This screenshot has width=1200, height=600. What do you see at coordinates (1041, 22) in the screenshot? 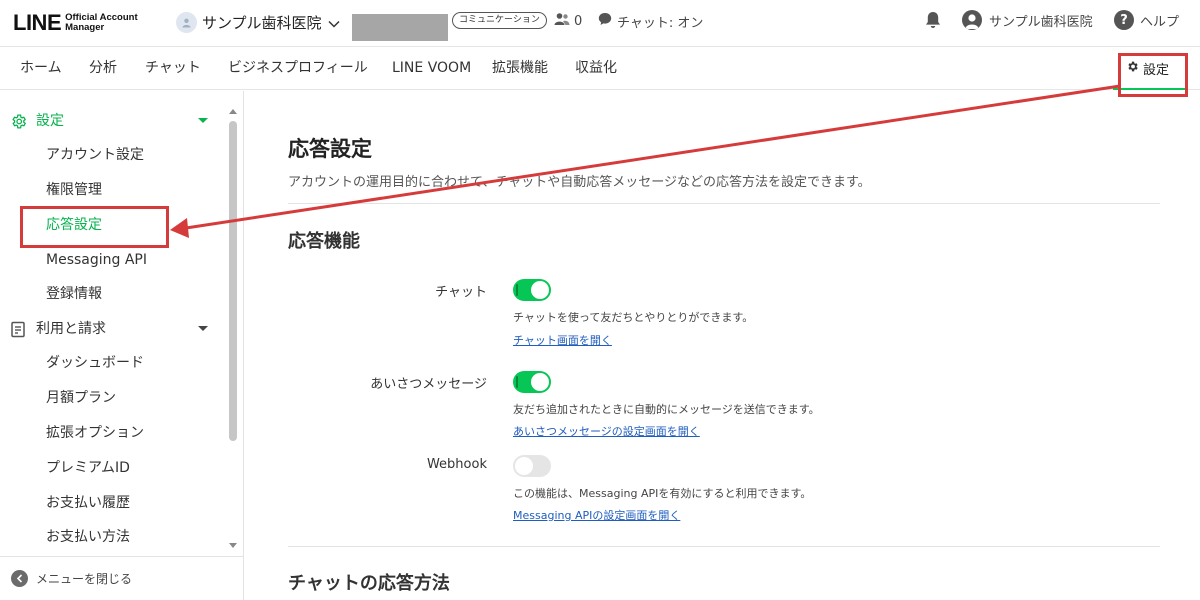
I see `user-name: サンプル歯科医院` at bounding box center [1041, 22].